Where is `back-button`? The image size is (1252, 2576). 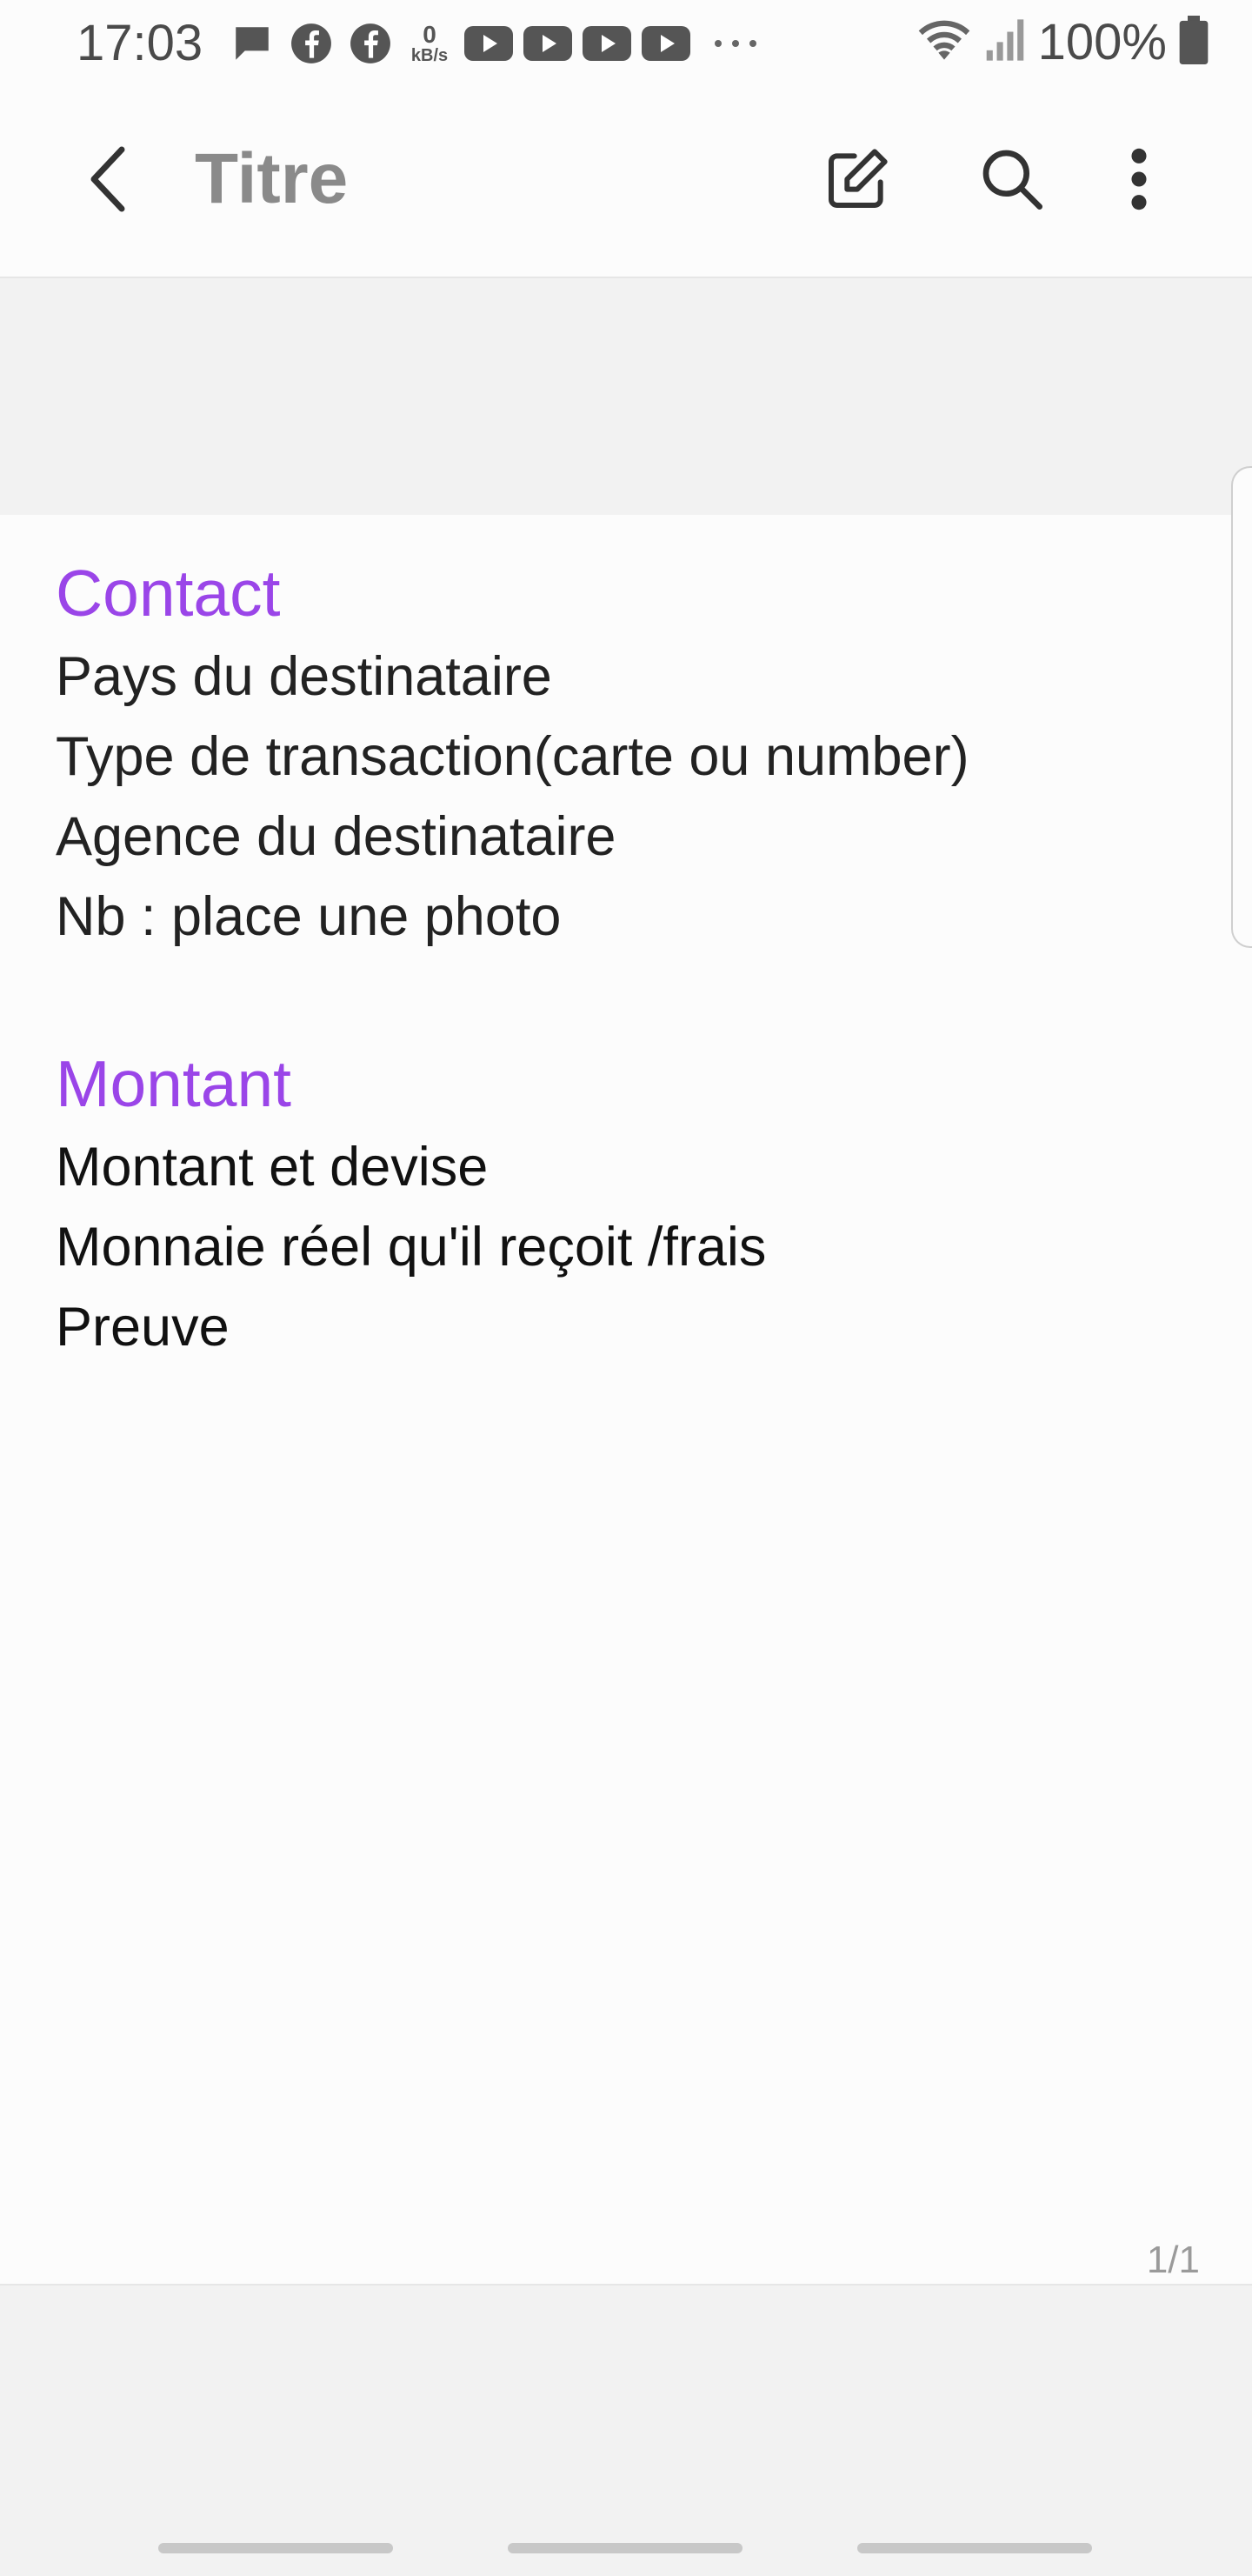 back-button is located at coordinates (110, 179).